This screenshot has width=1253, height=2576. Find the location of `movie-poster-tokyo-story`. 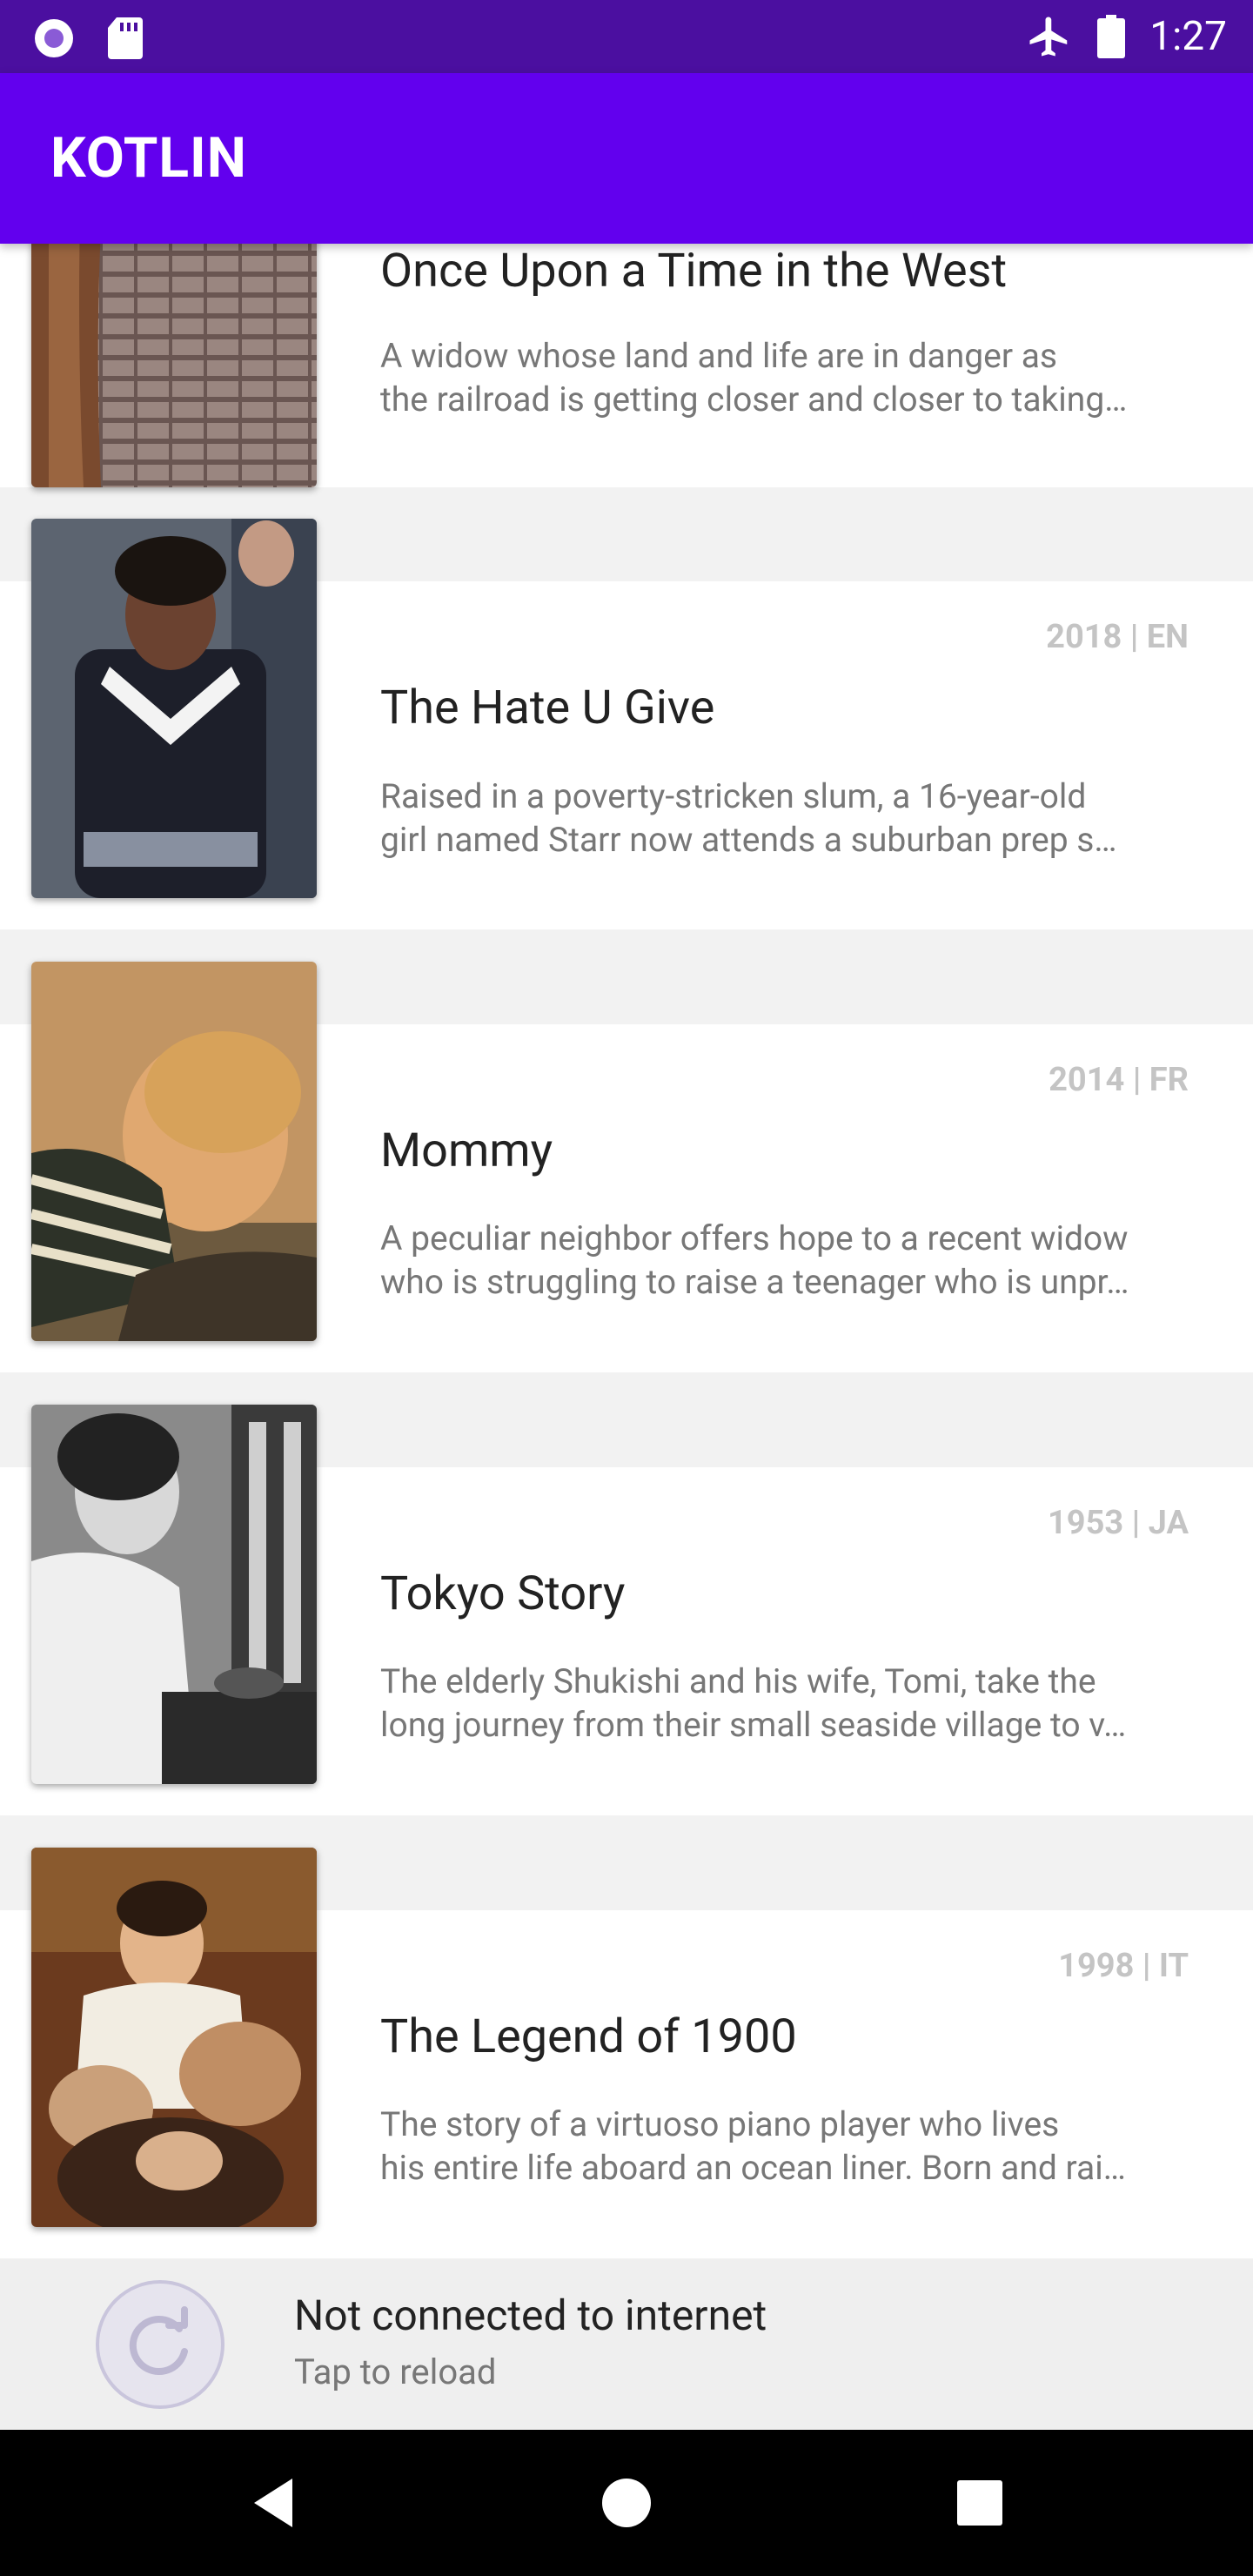

movie-poster-tokyo-story is located at coordinates (174, 1594).